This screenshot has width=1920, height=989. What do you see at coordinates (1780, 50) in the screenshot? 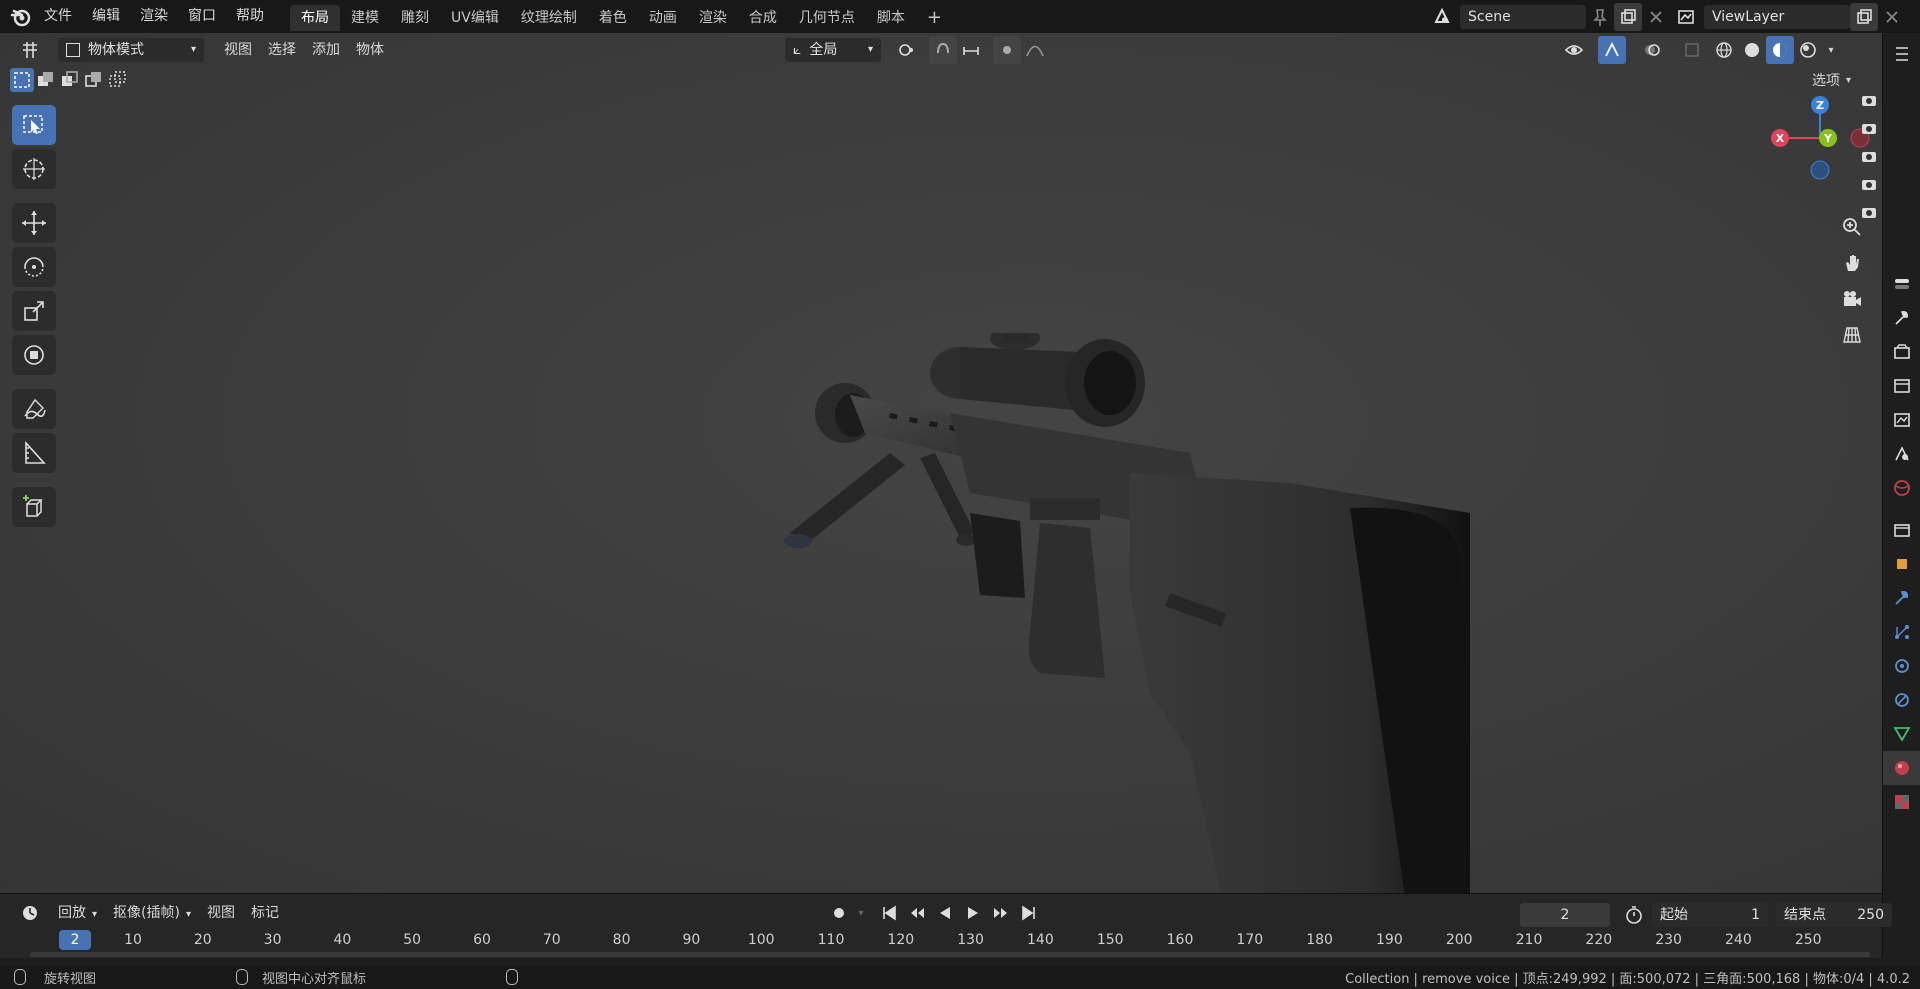
I see `material-shading-icon` at bounding box center [1780, 50].